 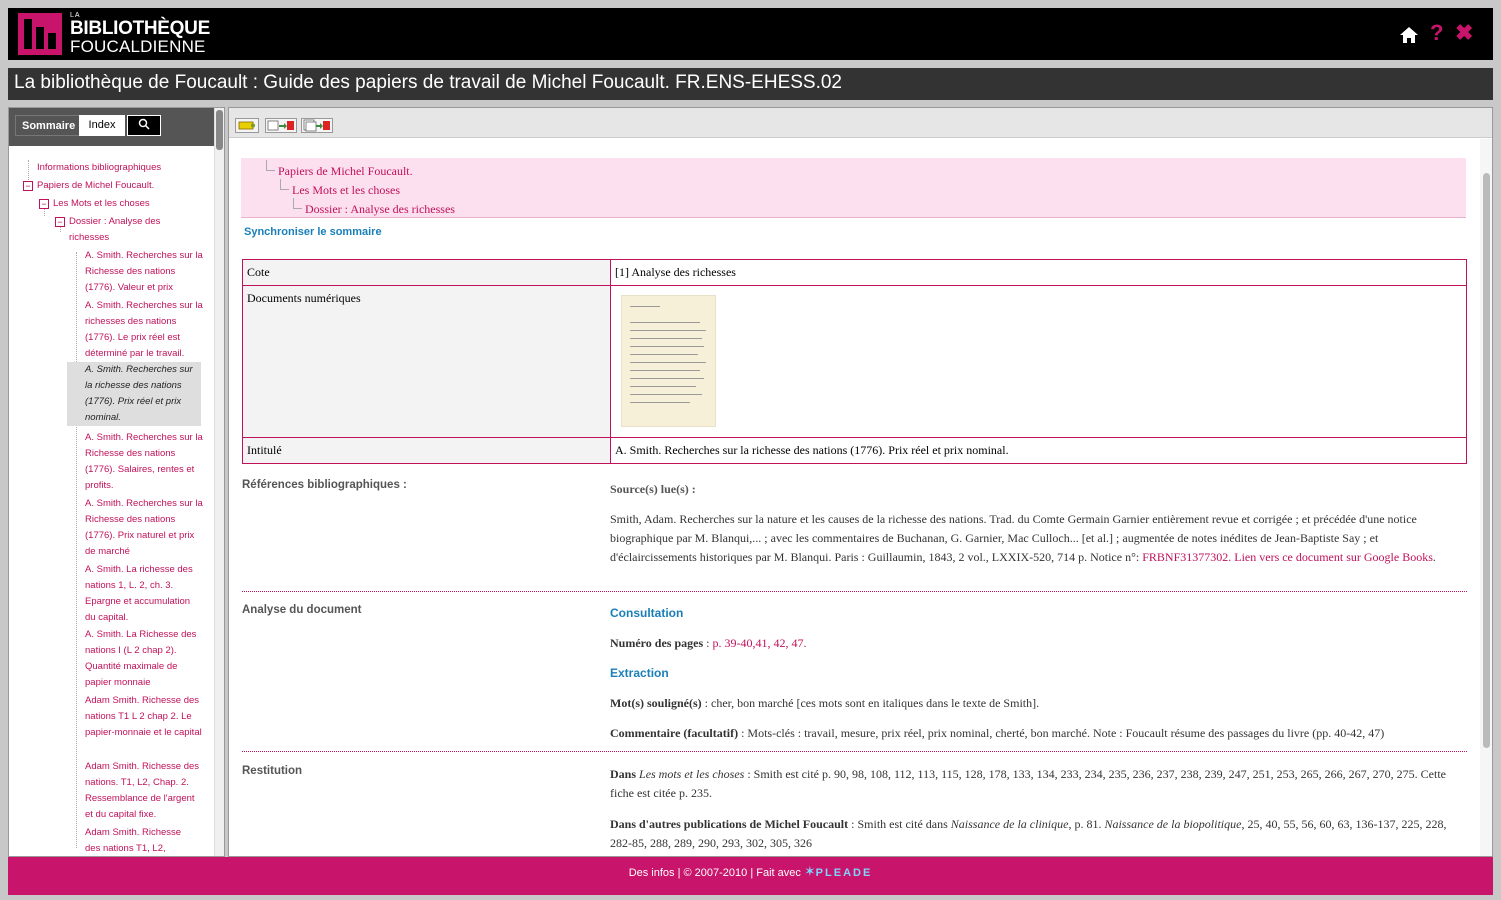 What do you see at coordinates (122, 186) in the screenshot?
I see `tree-item-papiers: Papiers de Michel Foucault.` at bounding box center [122, 186].